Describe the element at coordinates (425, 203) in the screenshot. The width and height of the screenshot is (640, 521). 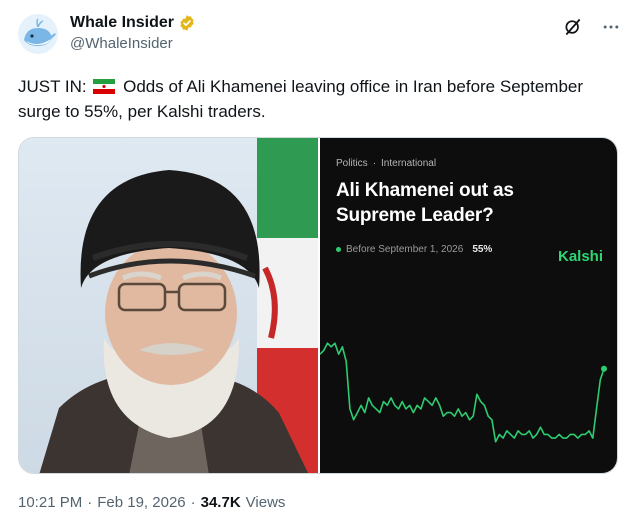
I see `card-title: Ali Khamenei out as Supreme Leader?` at that location.